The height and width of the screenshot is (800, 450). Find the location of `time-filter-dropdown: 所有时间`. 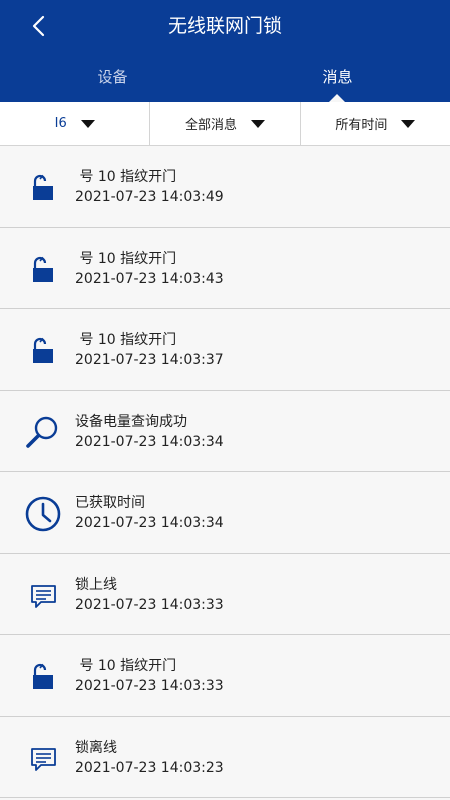

time-filter-dropdown: 所有时间 is located at coordinates (374, 123).